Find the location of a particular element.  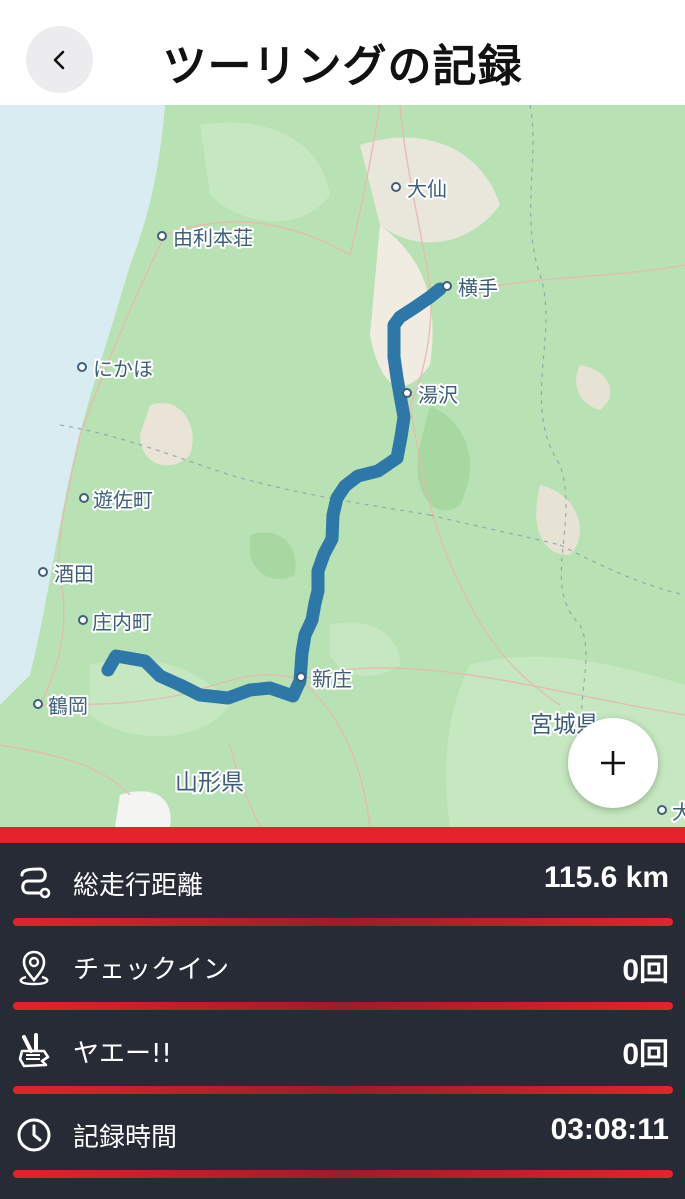

city-label-tsuruoka: 鶴岡 is located at coordinates (68, 706).